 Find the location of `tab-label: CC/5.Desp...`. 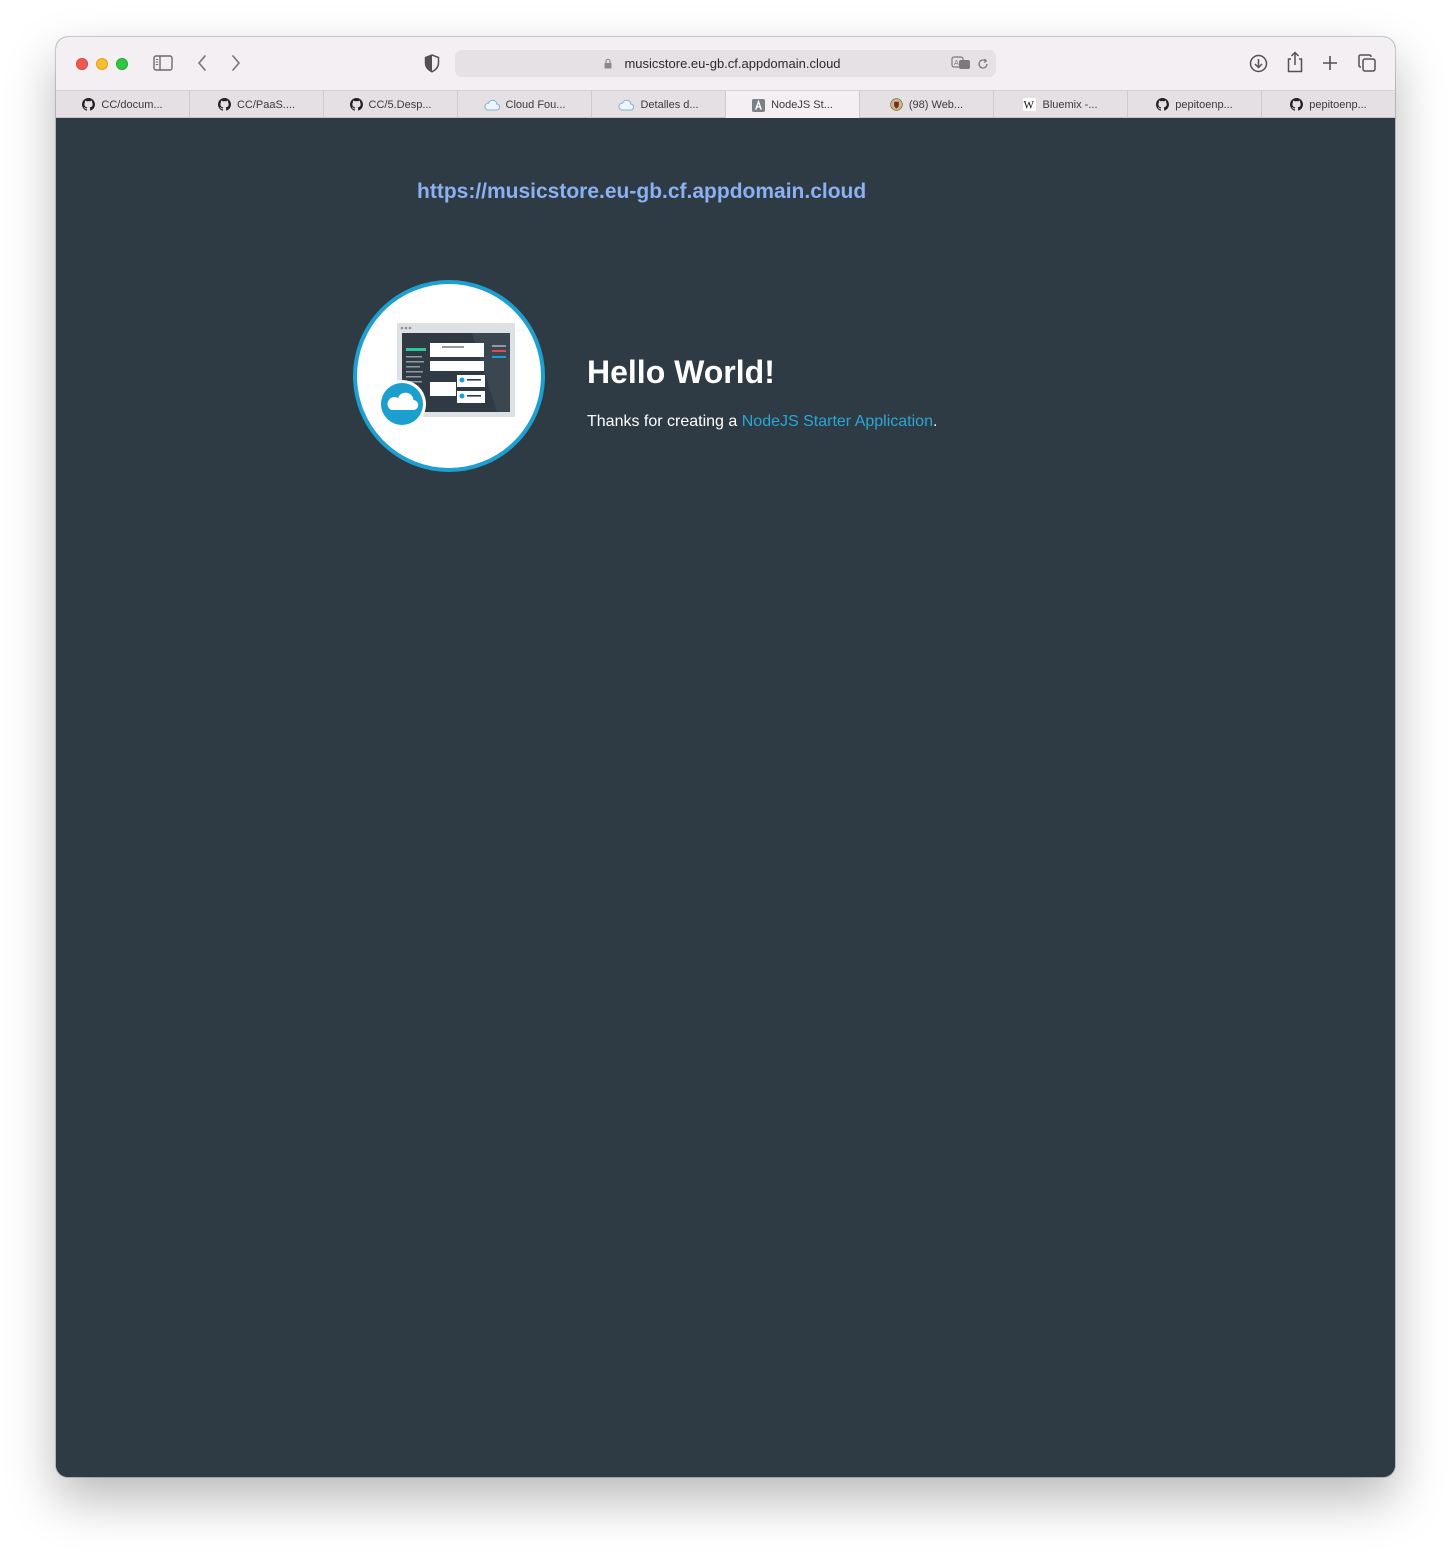

tab-label: CC/5.Desp... is located at coordinates (400, 104).